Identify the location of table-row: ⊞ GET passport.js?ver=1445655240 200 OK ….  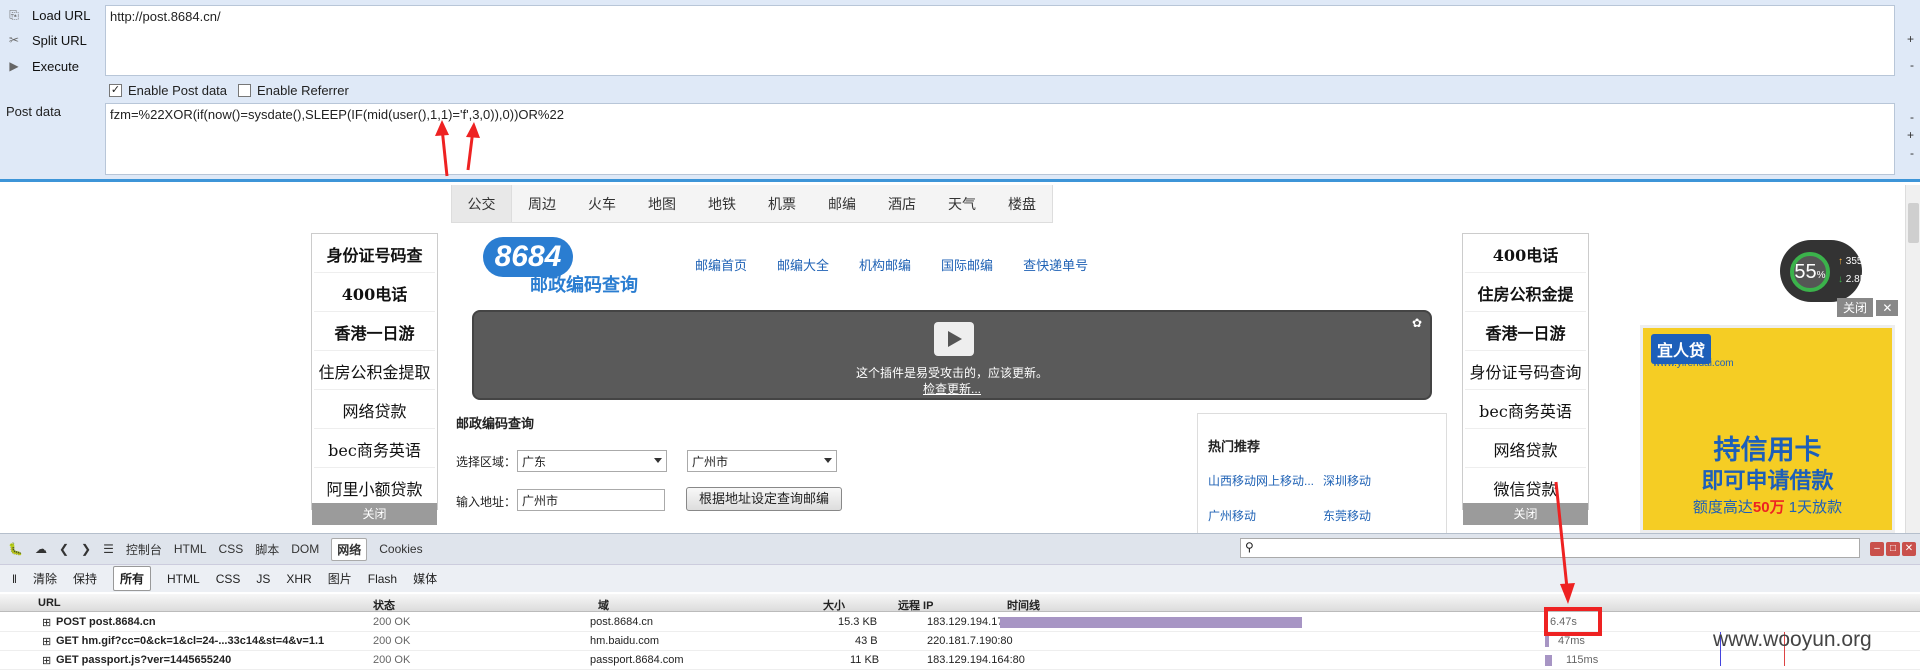
(960, 660).